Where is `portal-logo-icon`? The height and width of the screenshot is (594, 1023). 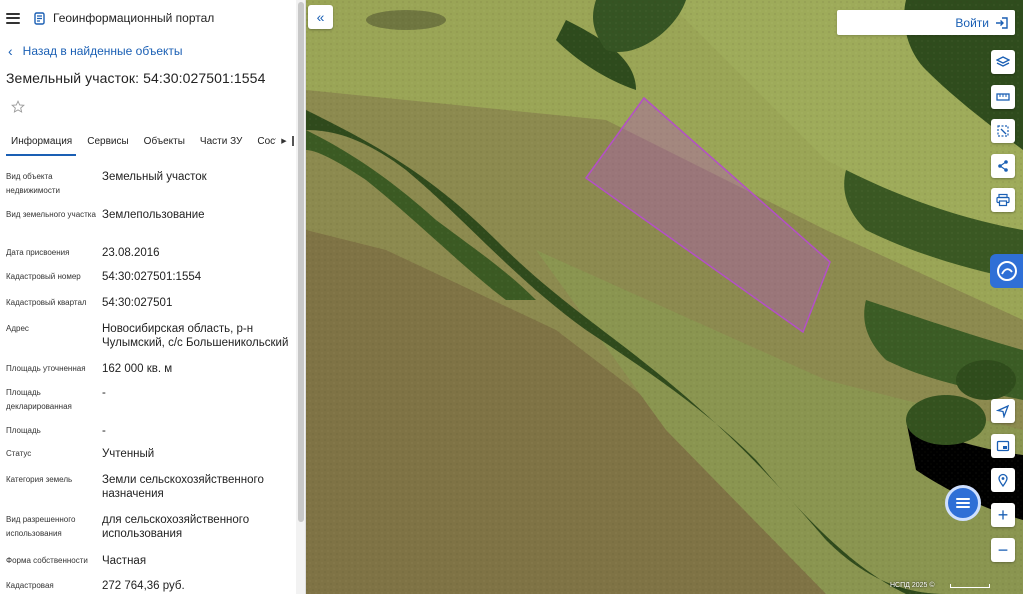 portal-logo-icon is located at coordinates (39, 18).